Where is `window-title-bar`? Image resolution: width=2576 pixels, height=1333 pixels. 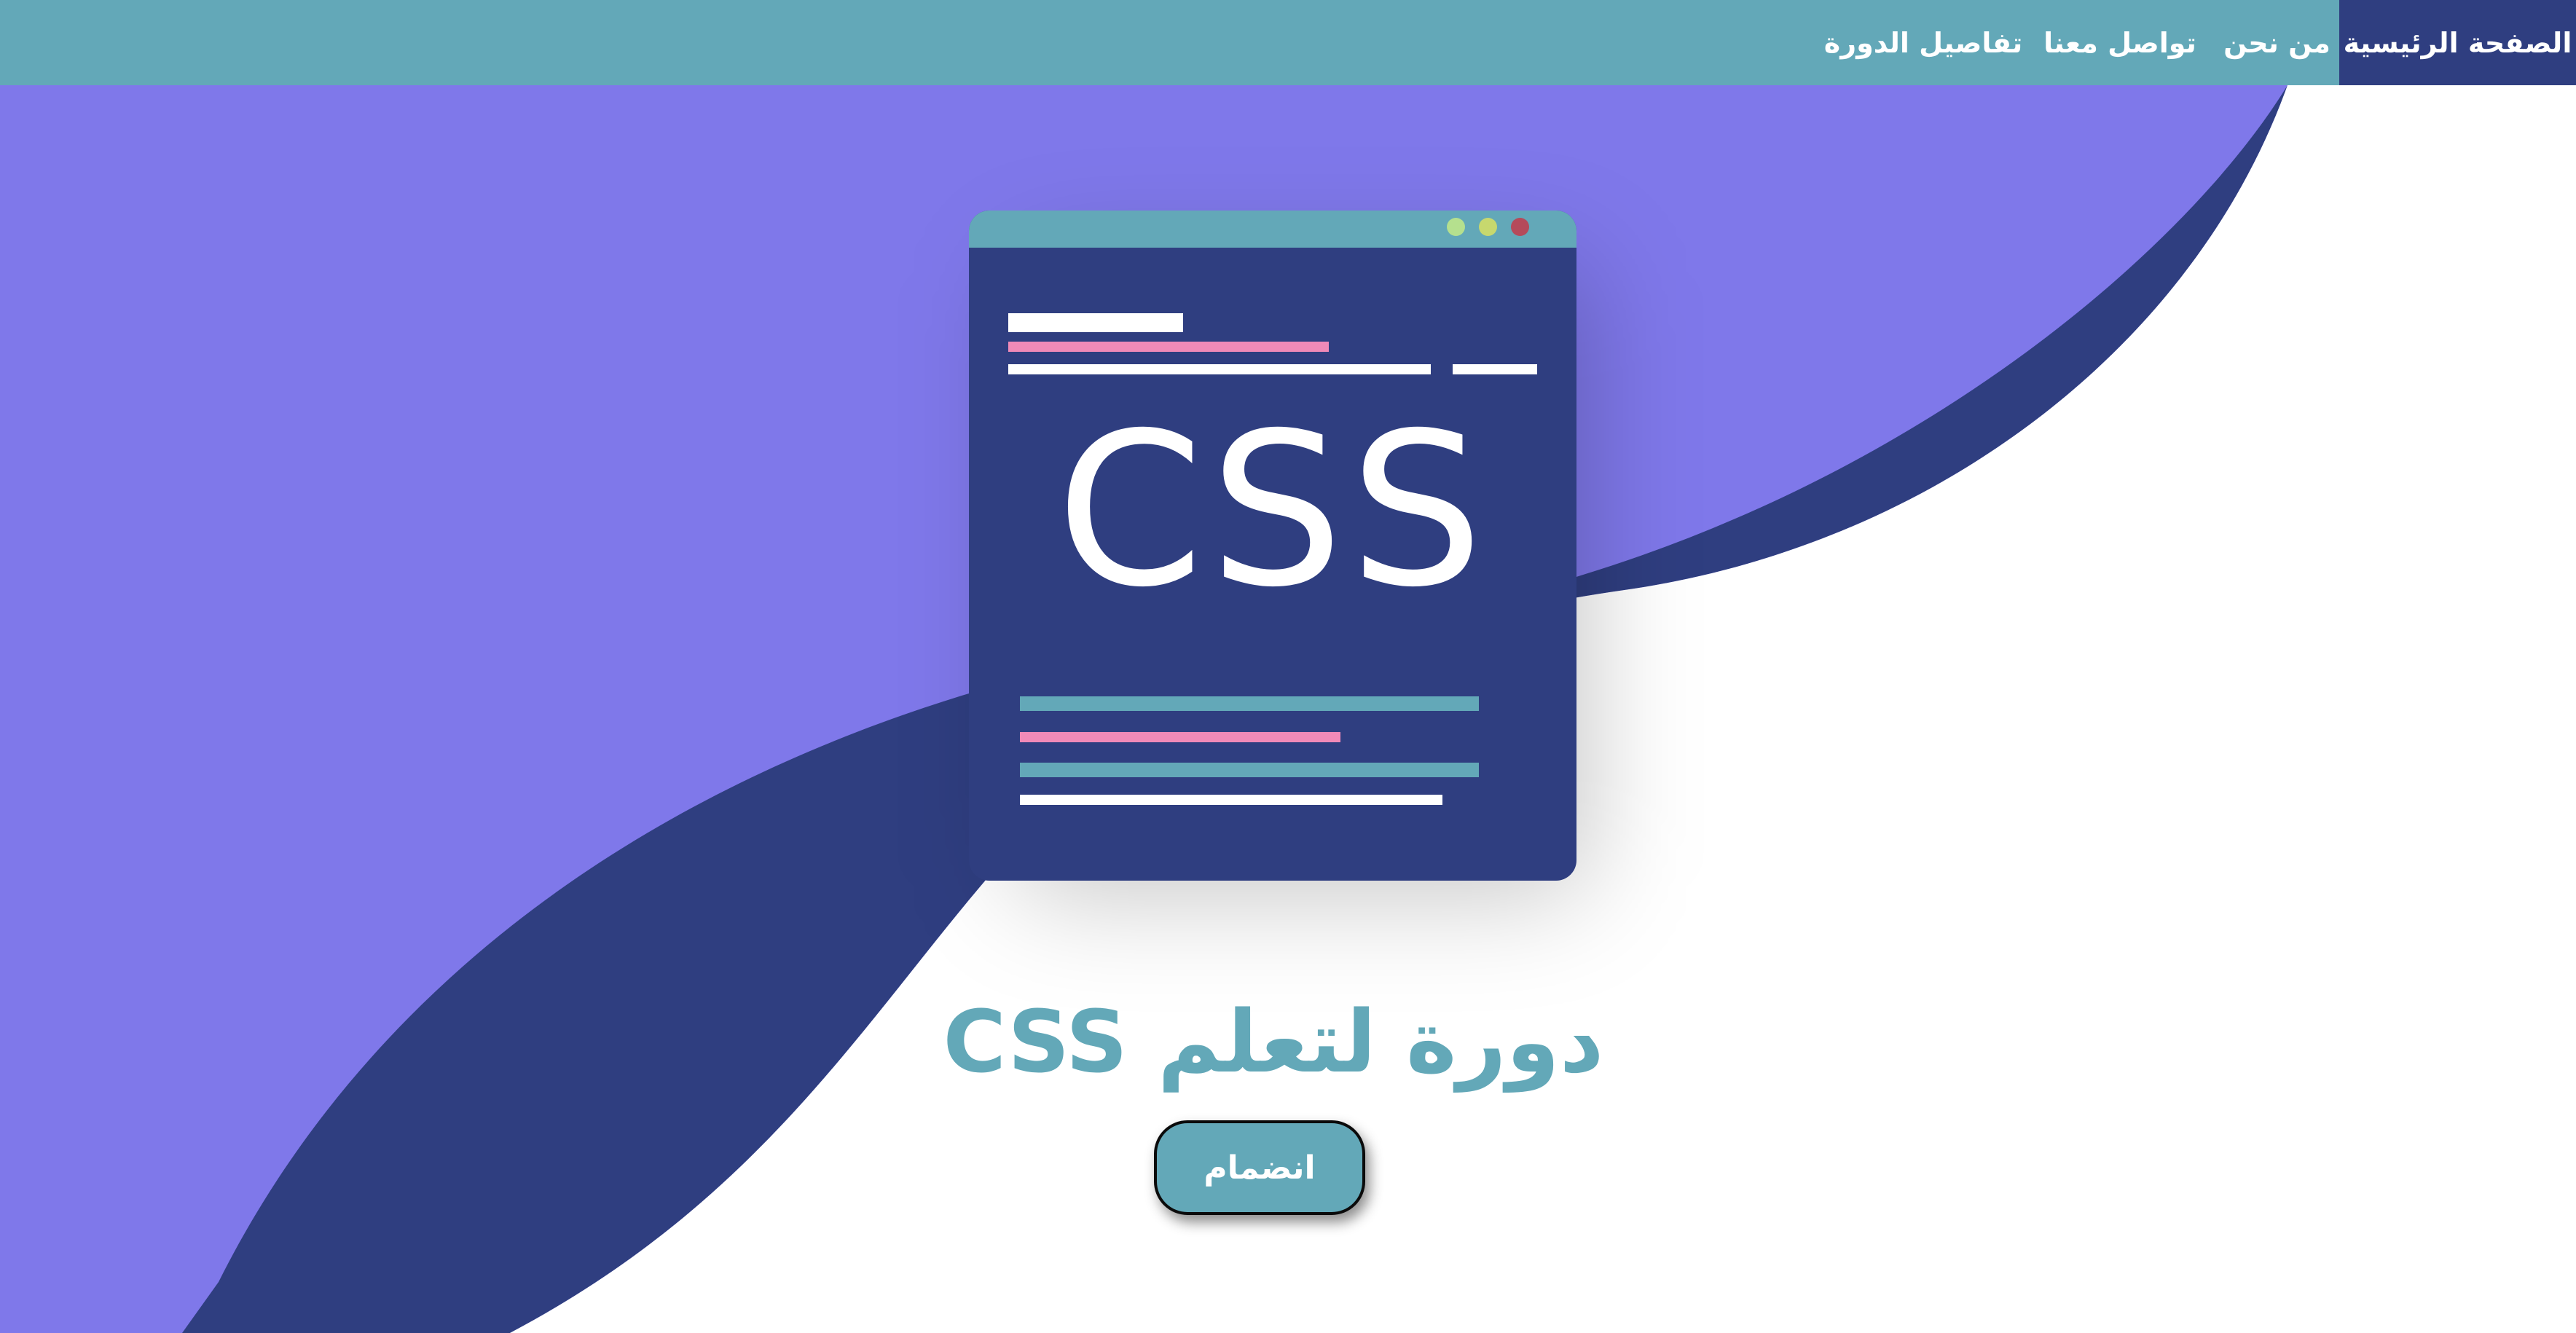
window-title-bar is located at coordinates (1272, 229).